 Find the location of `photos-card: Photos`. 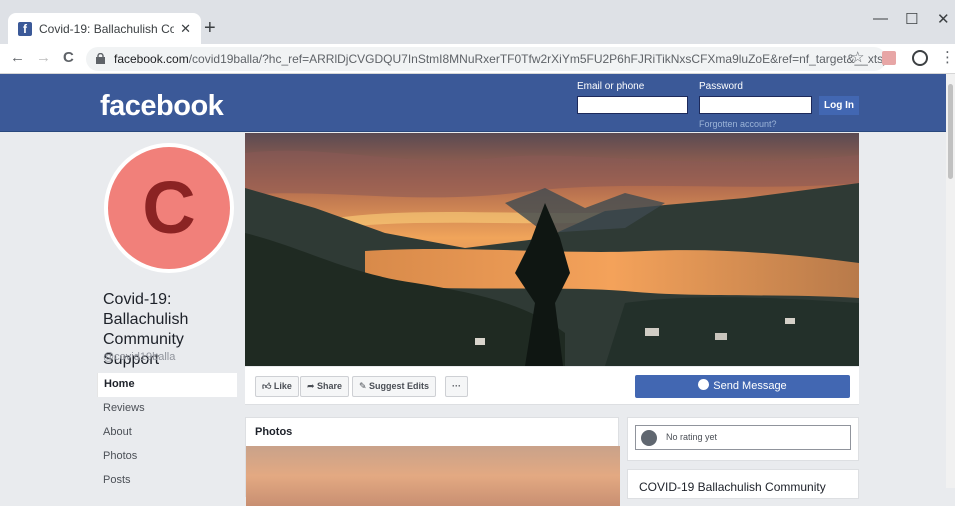

photos-card: Photos is located at coordinates (432, 461).